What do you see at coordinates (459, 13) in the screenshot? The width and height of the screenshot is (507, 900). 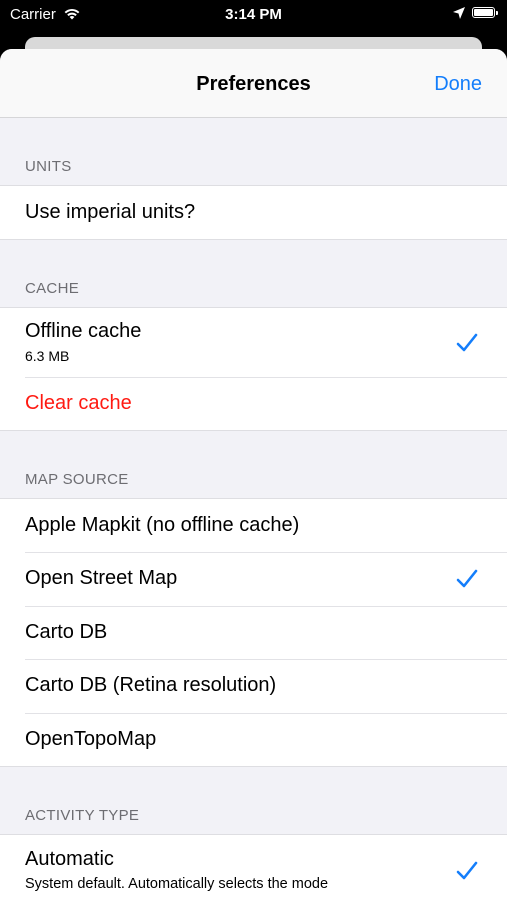 I see `location-arrow-icon` at bounding box center [459, 13].